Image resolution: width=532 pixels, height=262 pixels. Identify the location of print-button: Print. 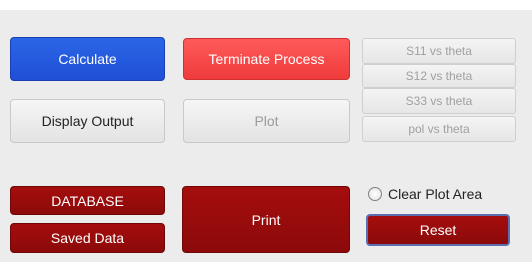
(266, 219).